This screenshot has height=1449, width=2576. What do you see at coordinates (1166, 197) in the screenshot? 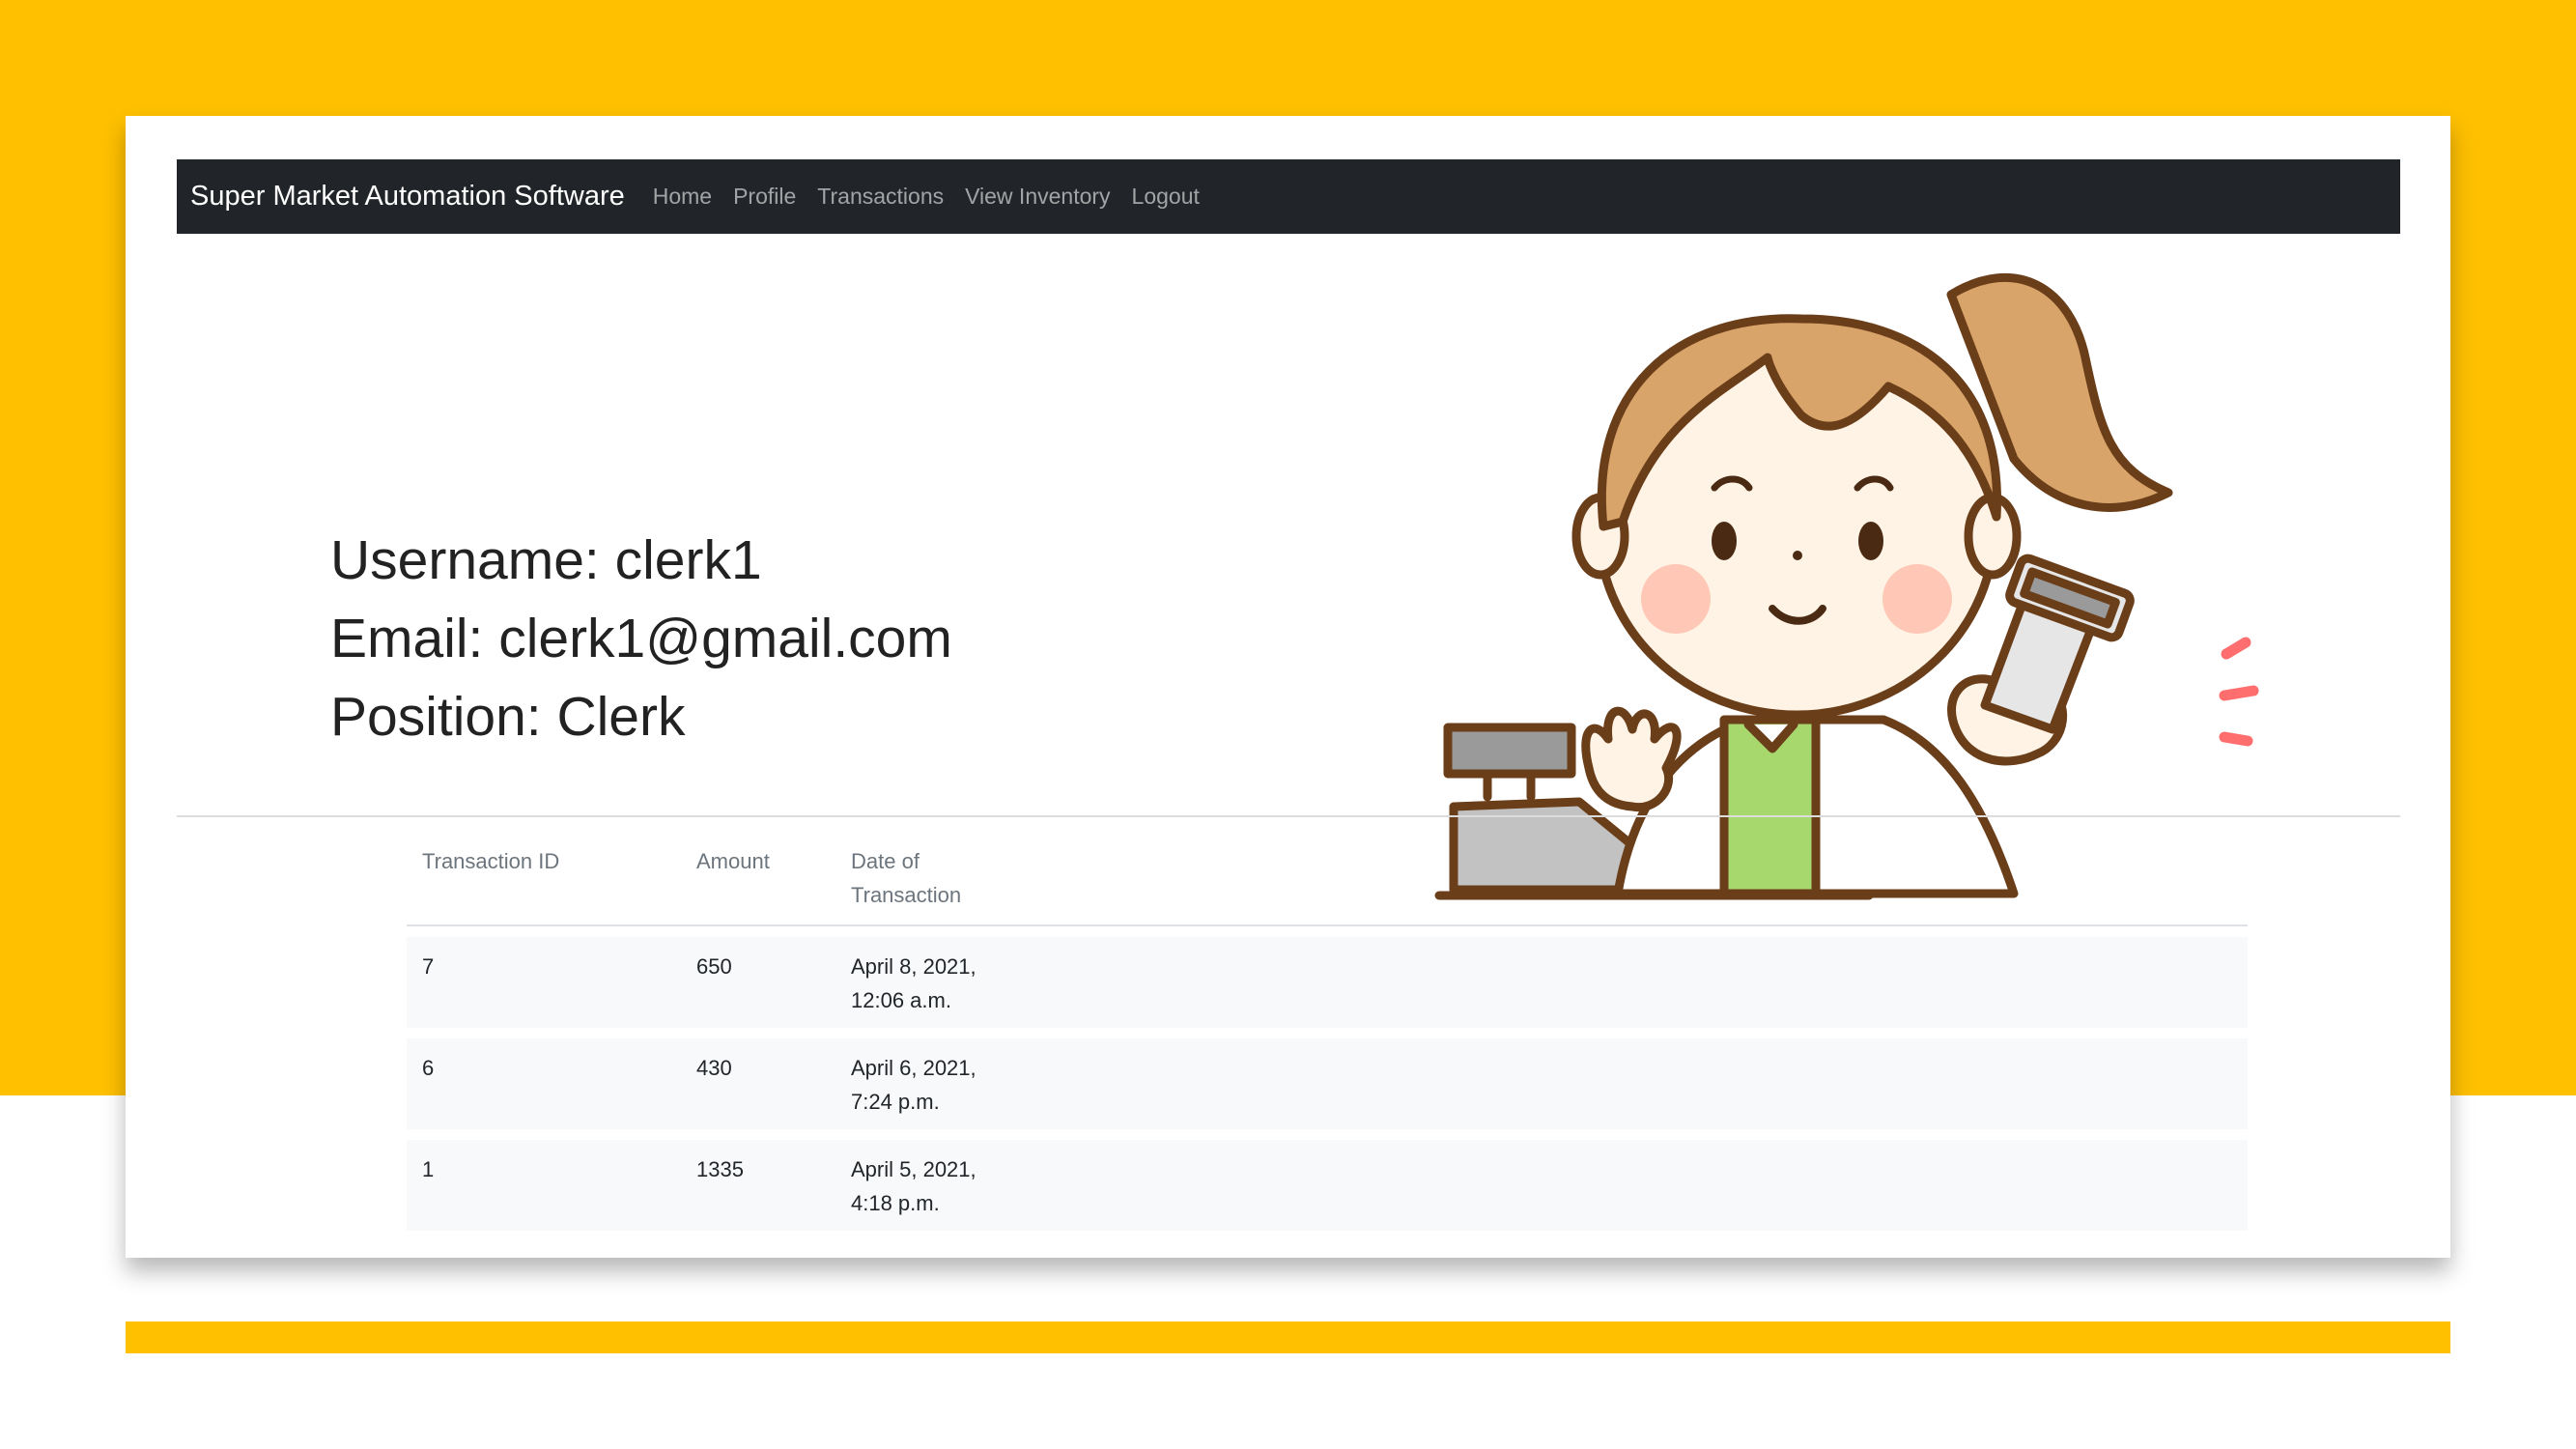
I see `nav-logout: Logout` at bounding box center [1166, 197].